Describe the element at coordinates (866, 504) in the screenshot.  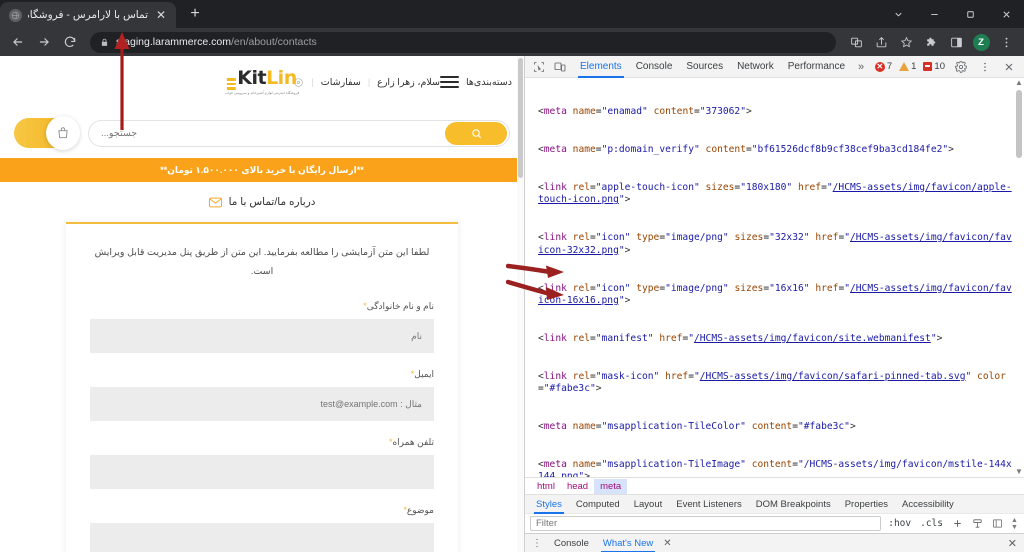
I see `styles-tab-properties: Properties` at that location.